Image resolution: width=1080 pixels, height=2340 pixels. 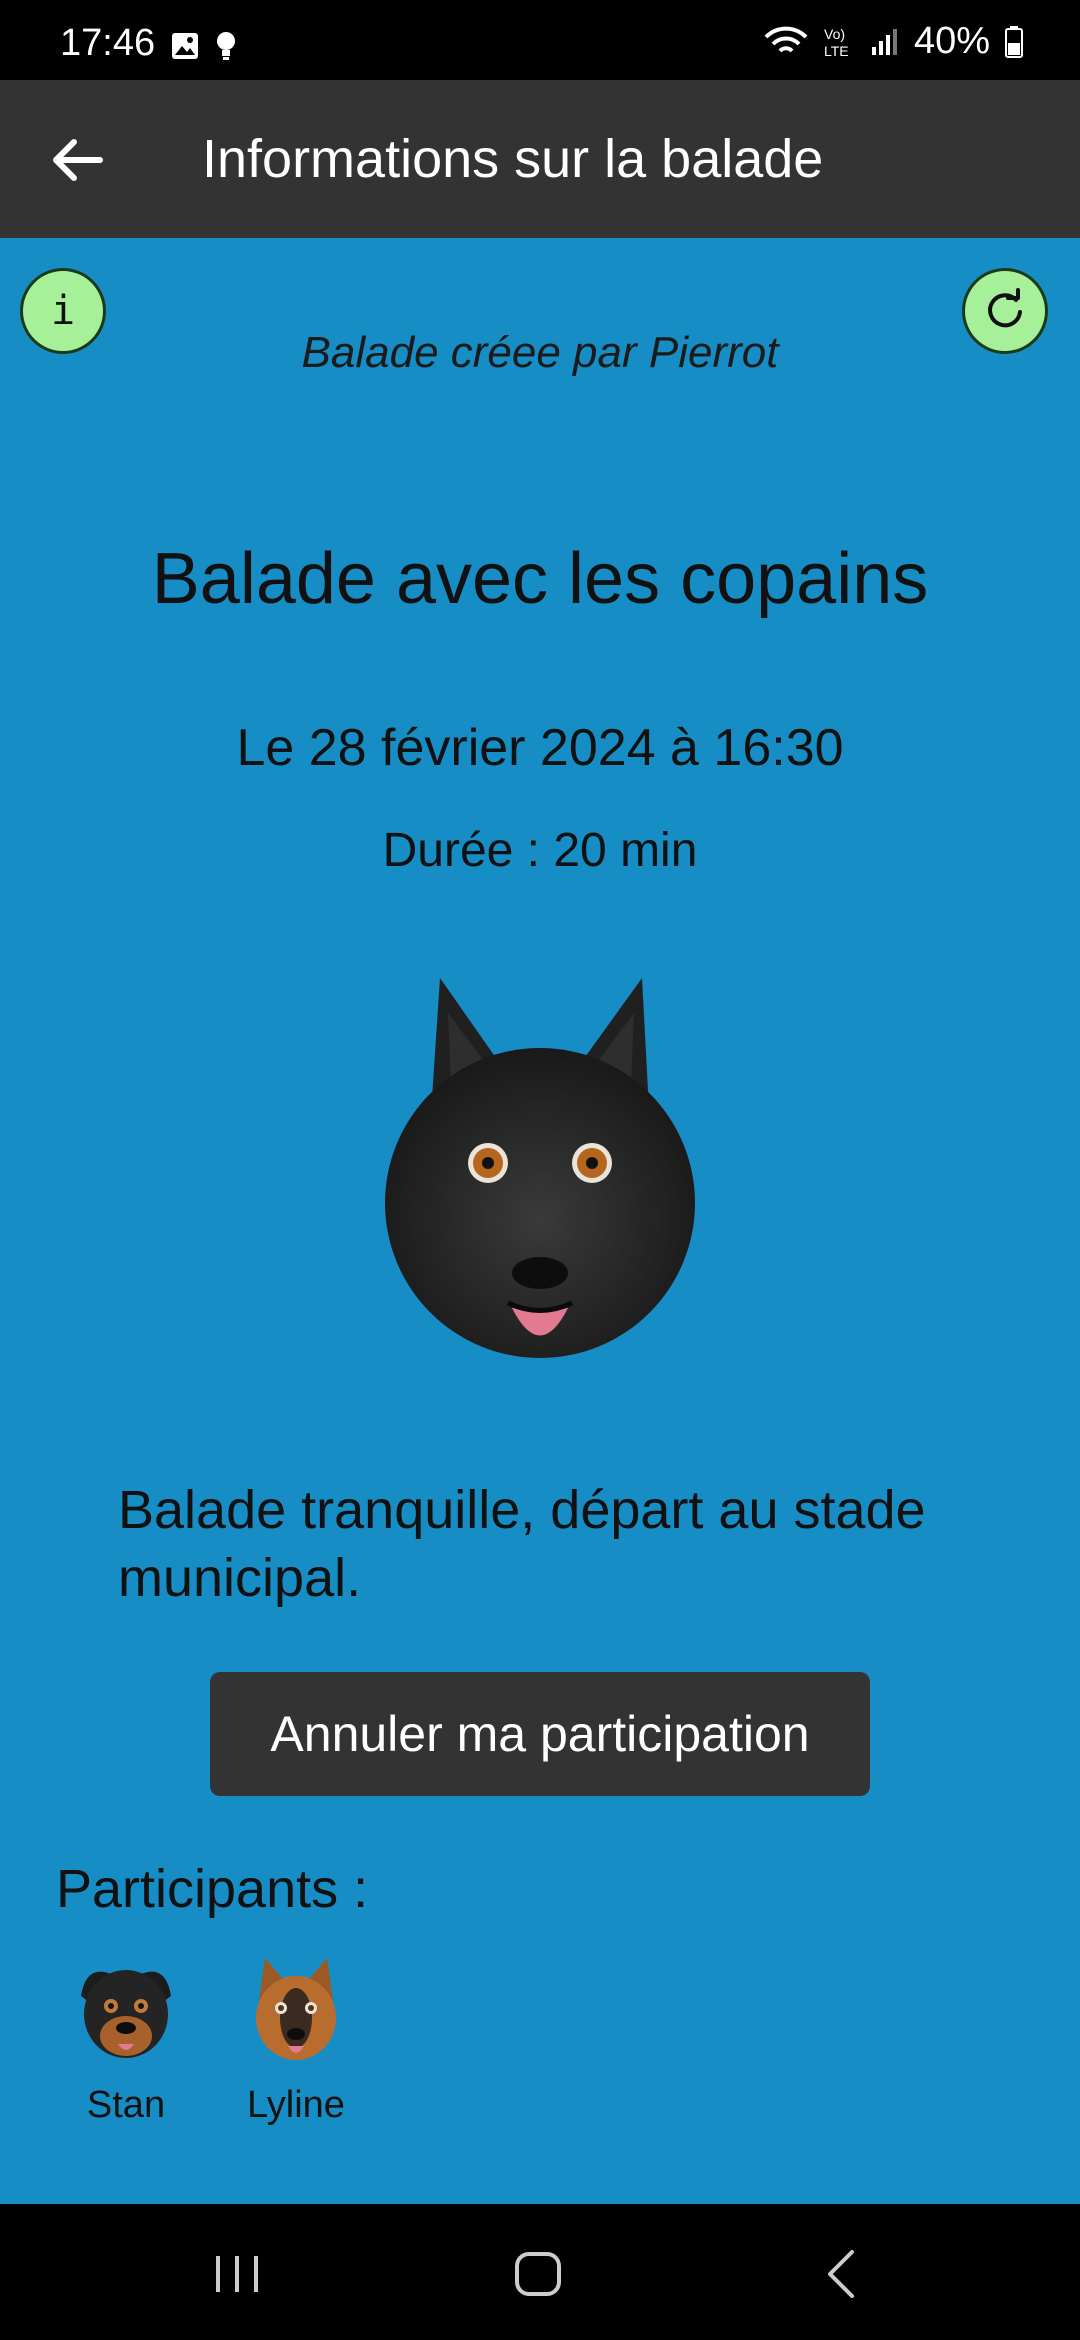 I want to click on battery-percent: 40%, so click(x=951, y=41).